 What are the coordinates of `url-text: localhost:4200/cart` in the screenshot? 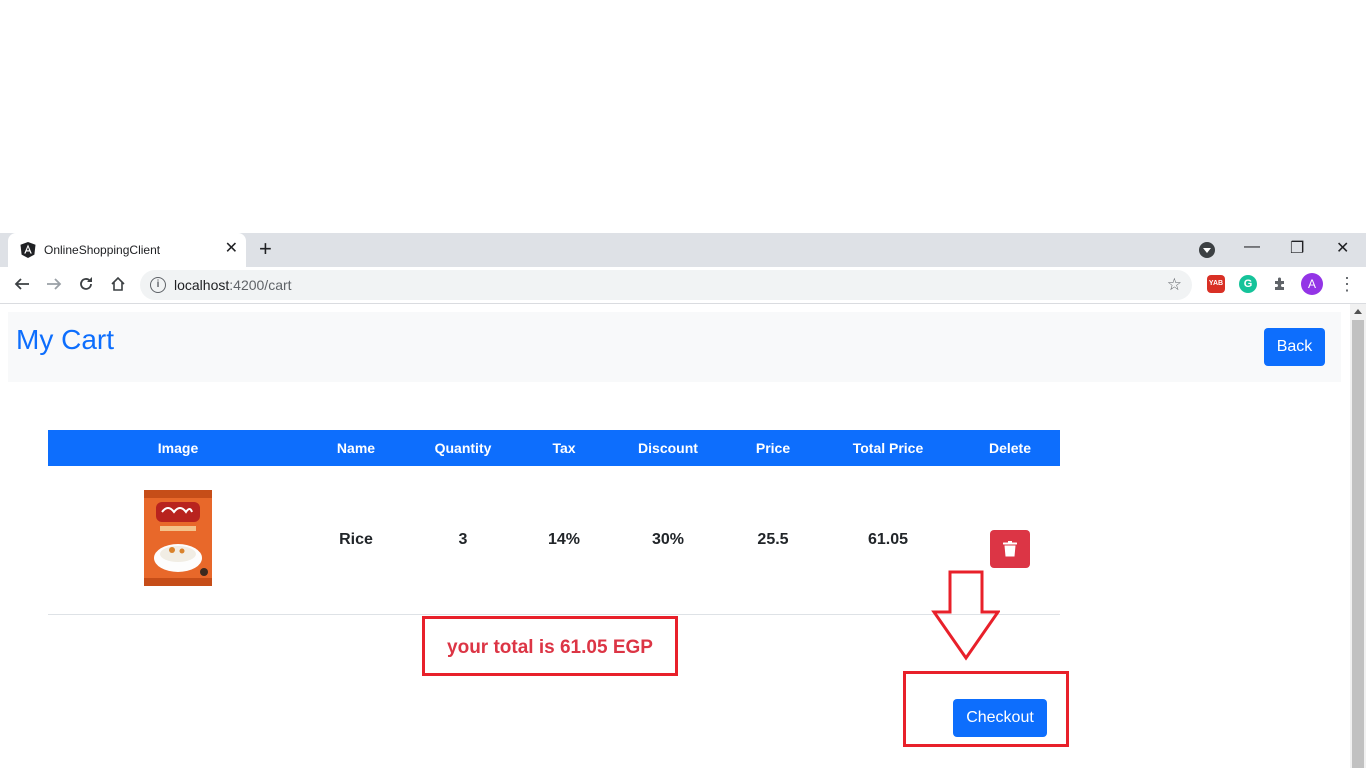 It's located at (233, 285).